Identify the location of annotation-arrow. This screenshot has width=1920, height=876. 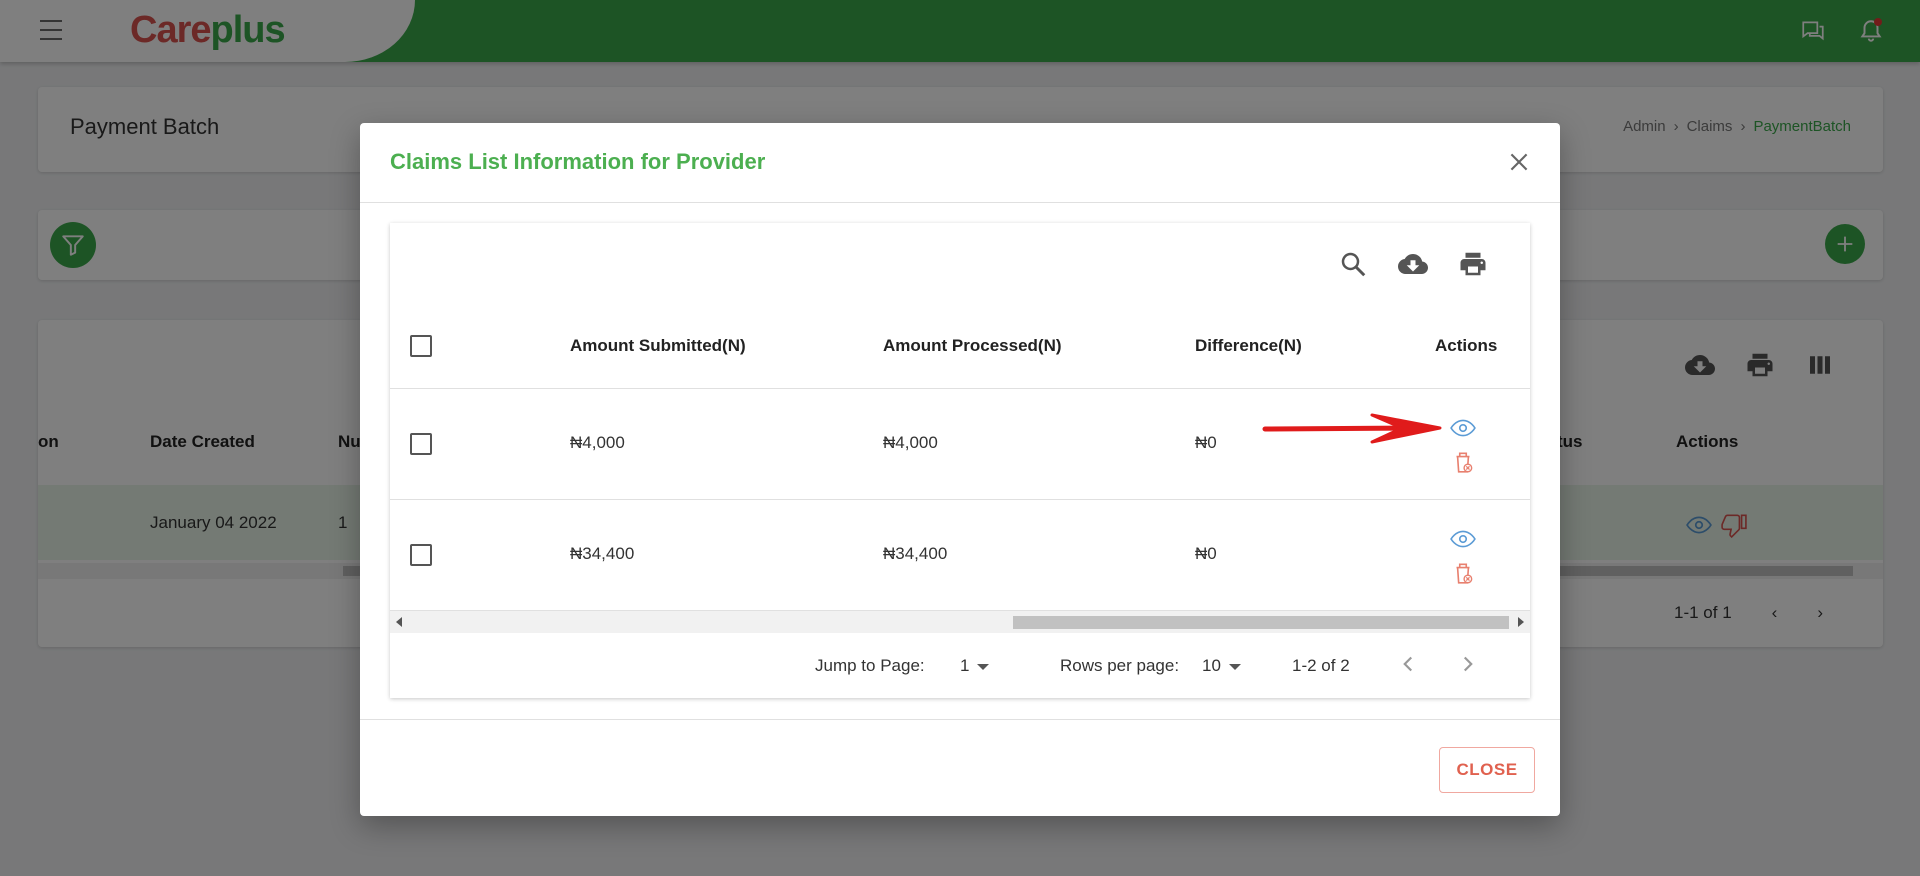
(1352, 428).